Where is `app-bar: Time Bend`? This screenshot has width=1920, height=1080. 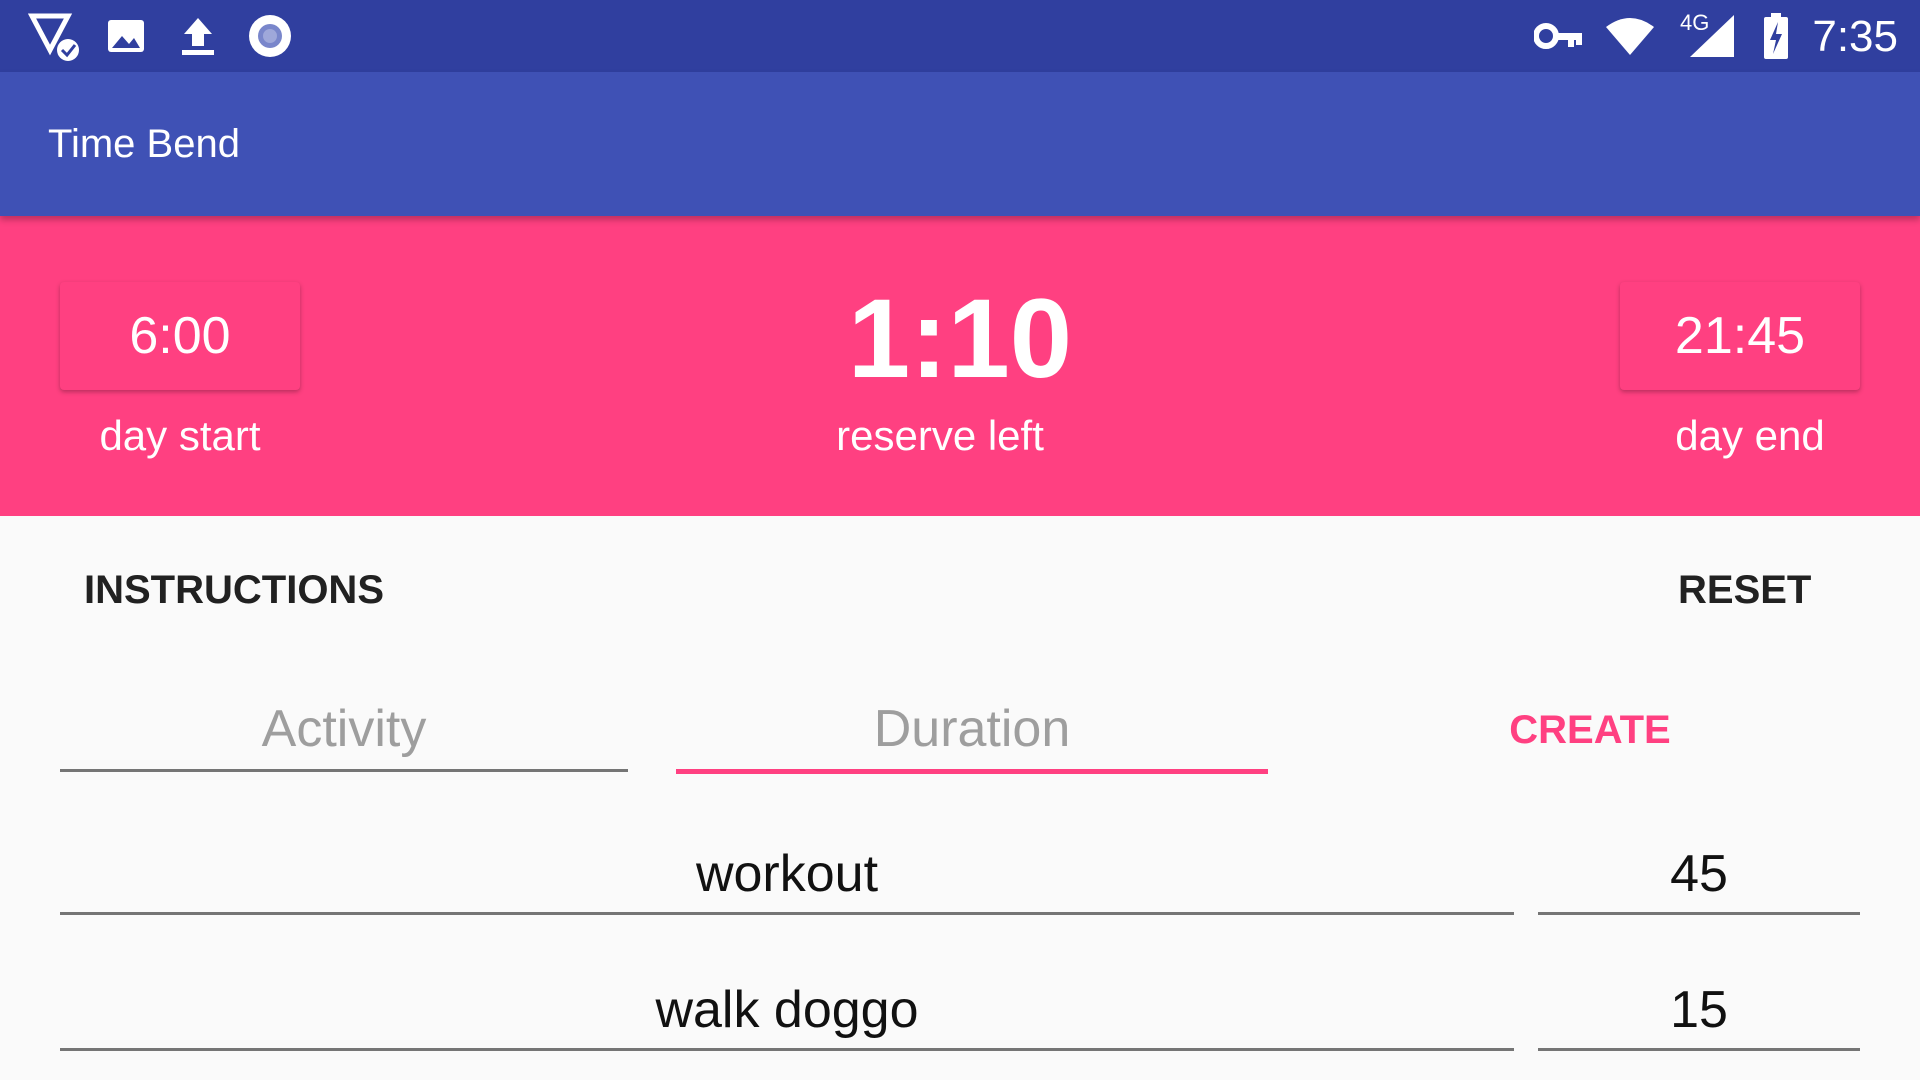 app-bar: Time Bend is located at coordinates (960, 144).